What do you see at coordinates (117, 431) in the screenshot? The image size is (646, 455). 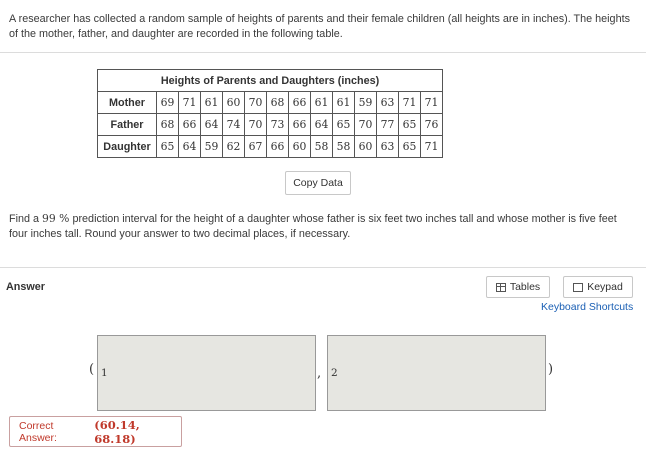 I see `correct-answer-value: (60.14, 68.18)` at bounding box center [117, 431].